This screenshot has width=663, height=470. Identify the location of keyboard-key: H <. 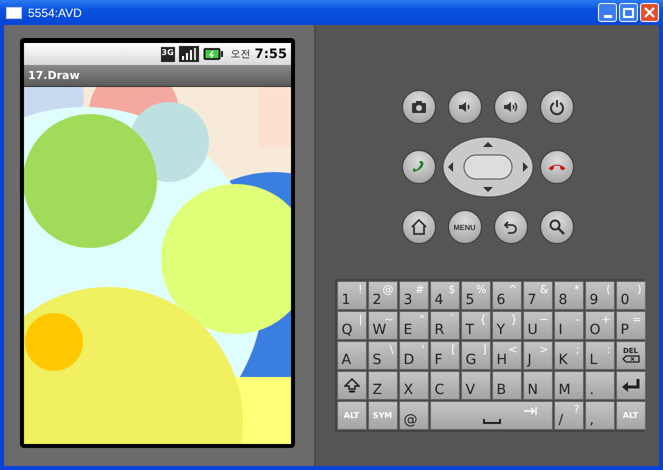
(507, 355).